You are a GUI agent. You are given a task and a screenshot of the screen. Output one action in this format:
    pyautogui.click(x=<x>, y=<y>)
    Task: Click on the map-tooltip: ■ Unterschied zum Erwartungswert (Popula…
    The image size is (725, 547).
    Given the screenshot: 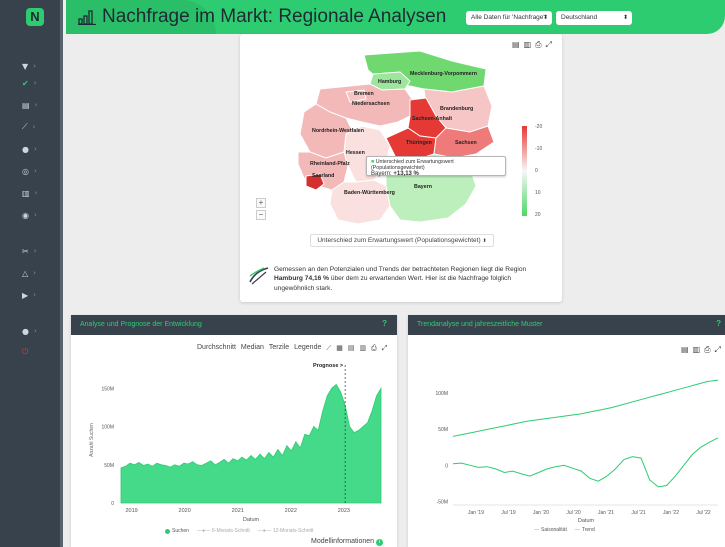 What is the action you would take?
    pyautogui.click(x=436, y=166)
    